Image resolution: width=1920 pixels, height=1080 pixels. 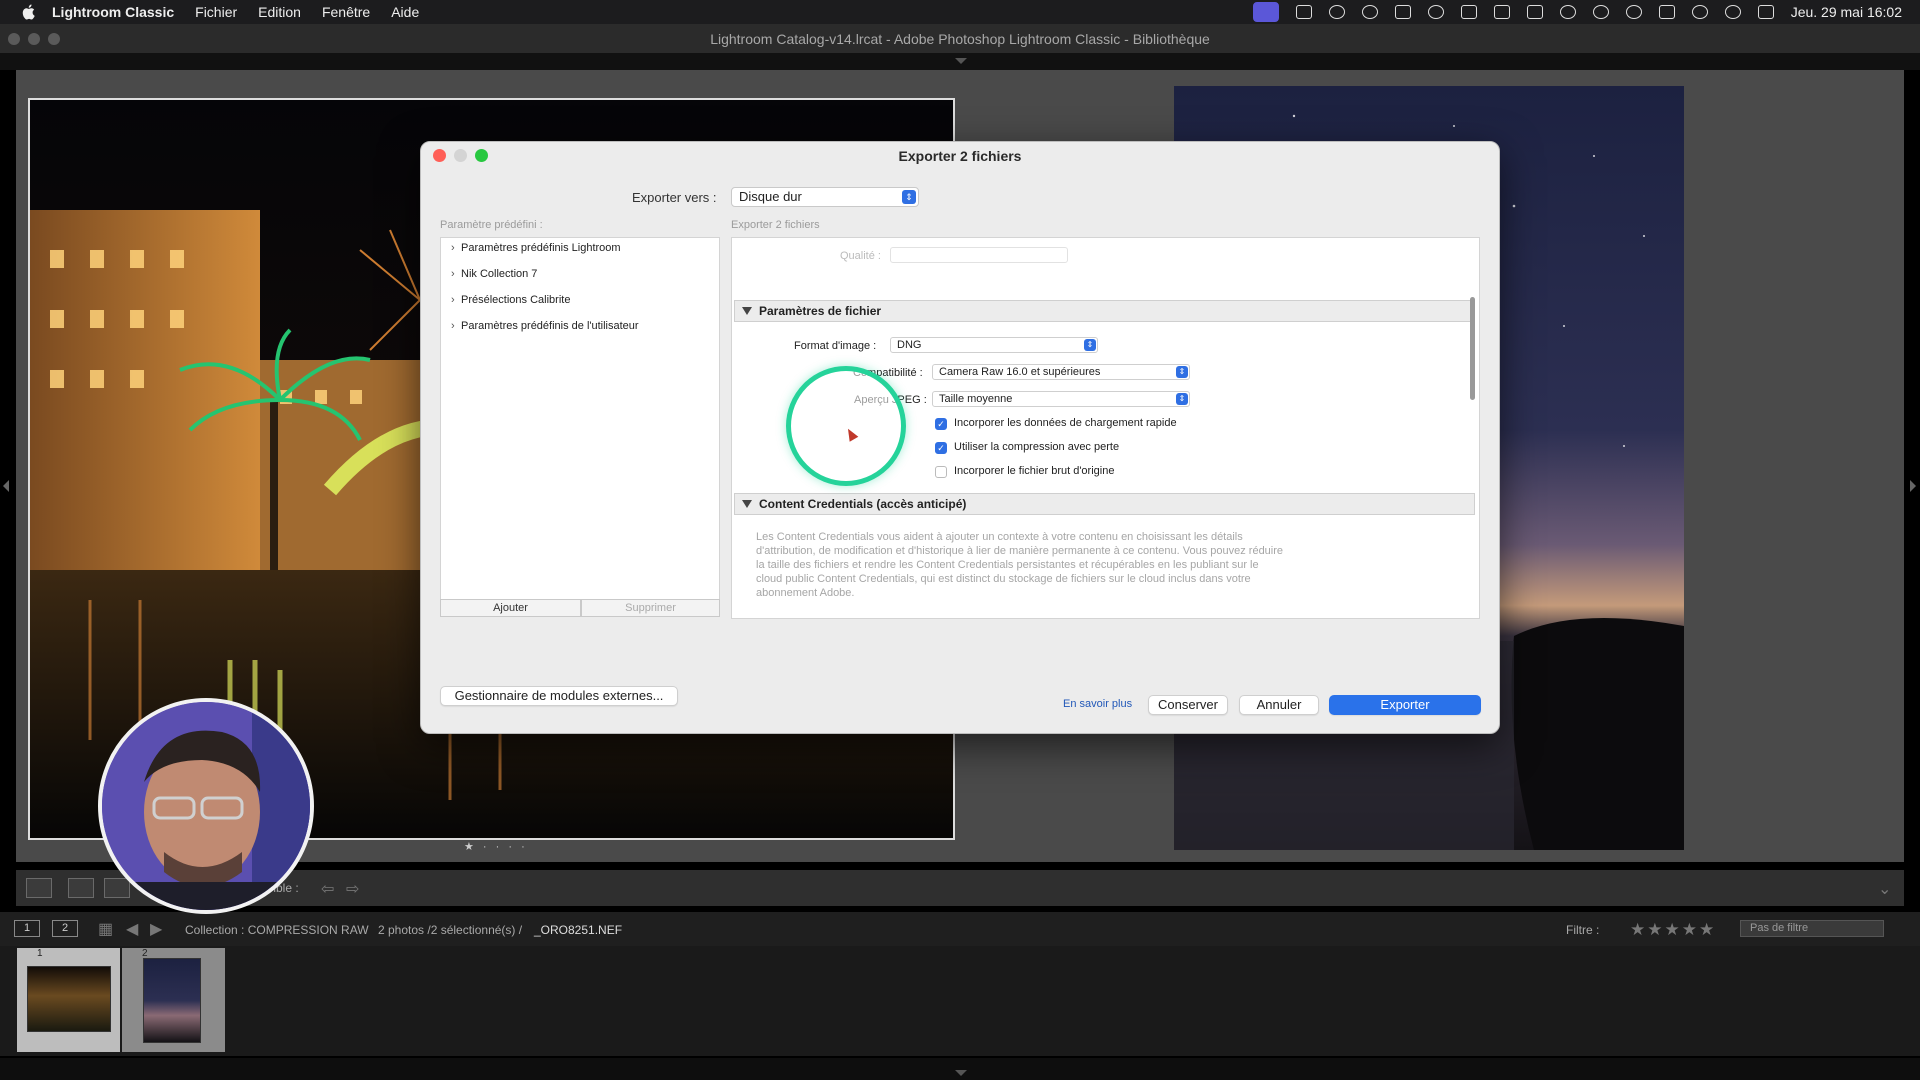 I want to click on save-preset-button: Conserver, so click(x=1188, y=705).